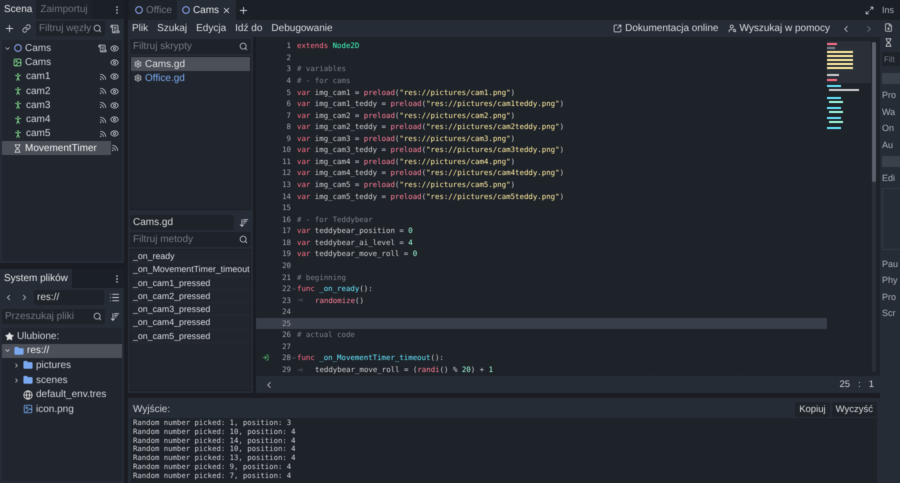 The image size is (900, 483). I want to click on output-button: Wyczyść, so click(854, 409).